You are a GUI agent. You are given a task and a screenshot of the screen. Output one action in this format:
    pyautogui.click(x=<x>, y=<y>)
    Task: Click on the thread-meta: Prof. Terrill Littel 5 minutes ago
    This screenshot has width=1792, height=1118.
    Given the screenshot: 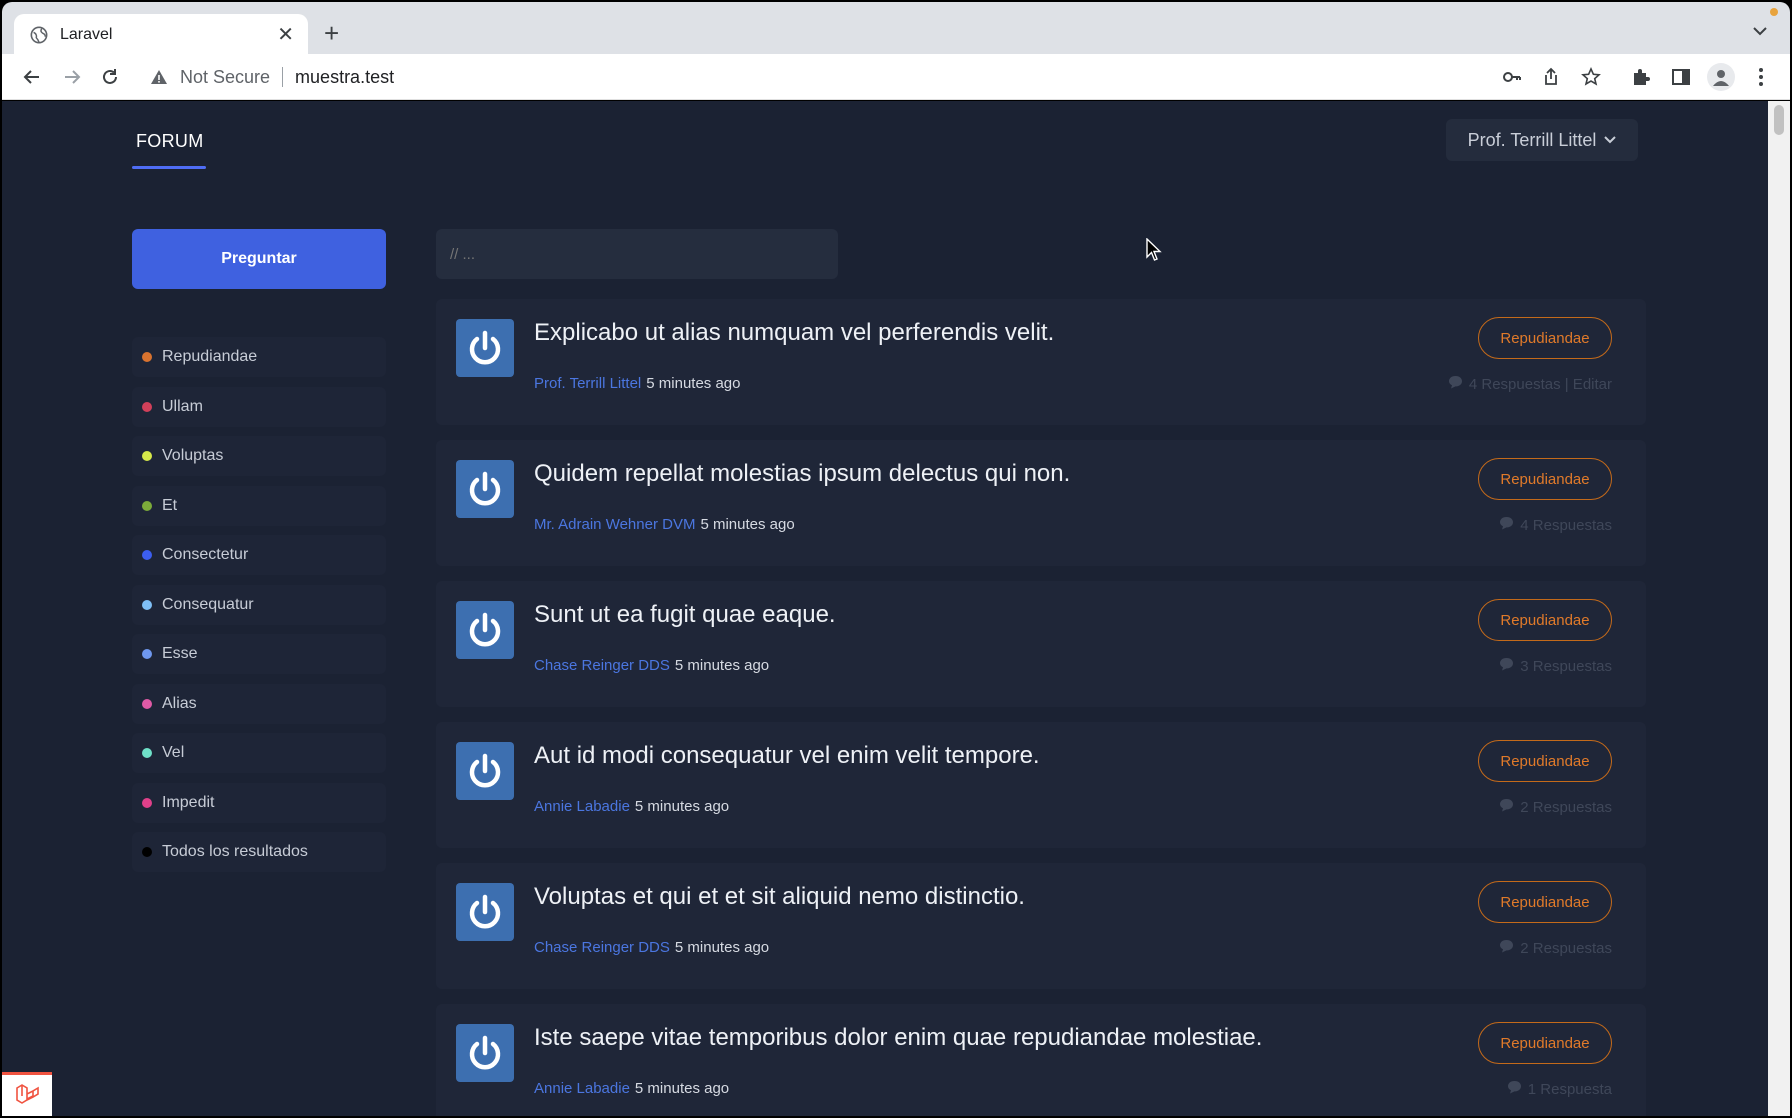 What is the action you would take?
    pyautogui.click(x=637, y=383)
    